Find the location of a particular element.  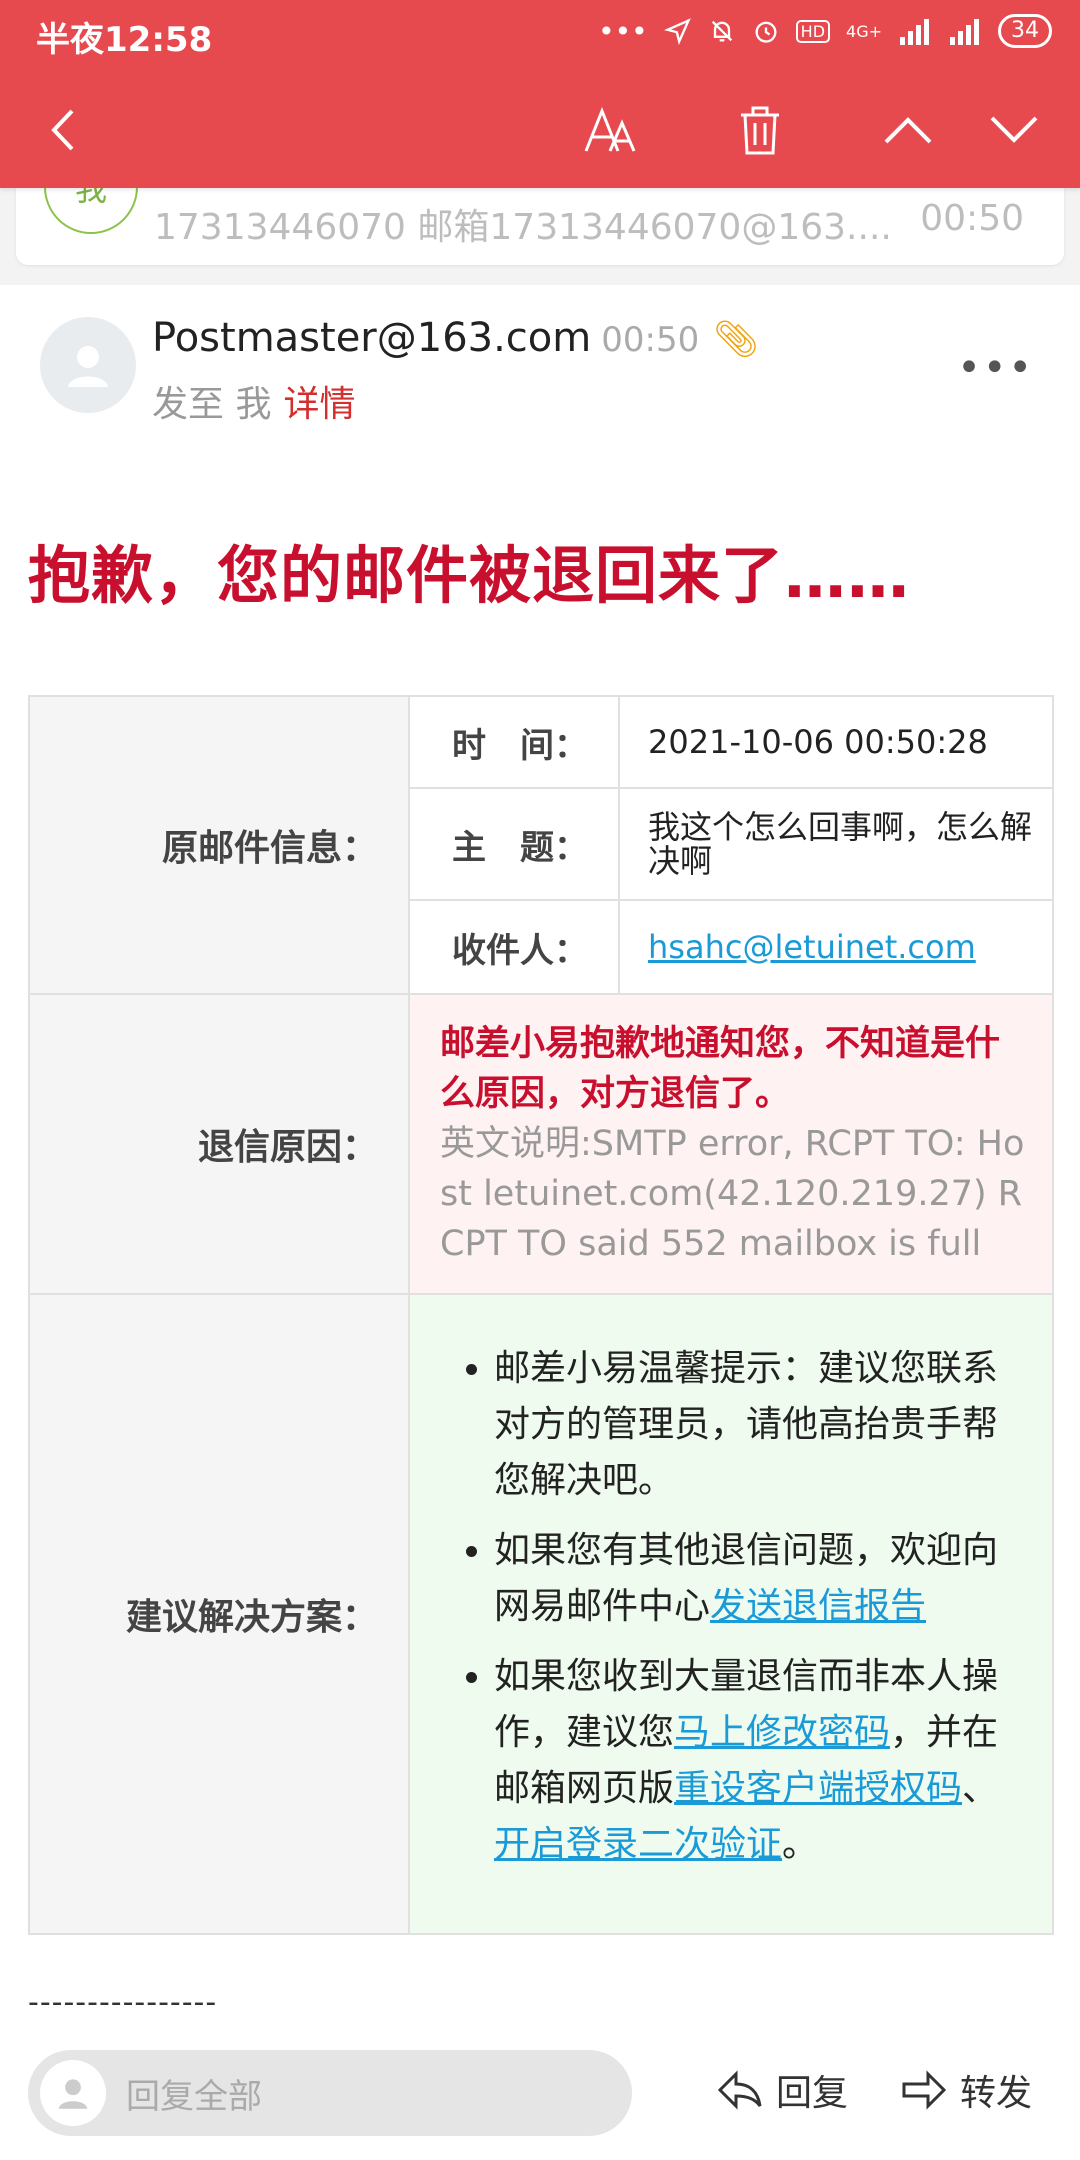

previous-mail-button is located at coordinates (908, 130).